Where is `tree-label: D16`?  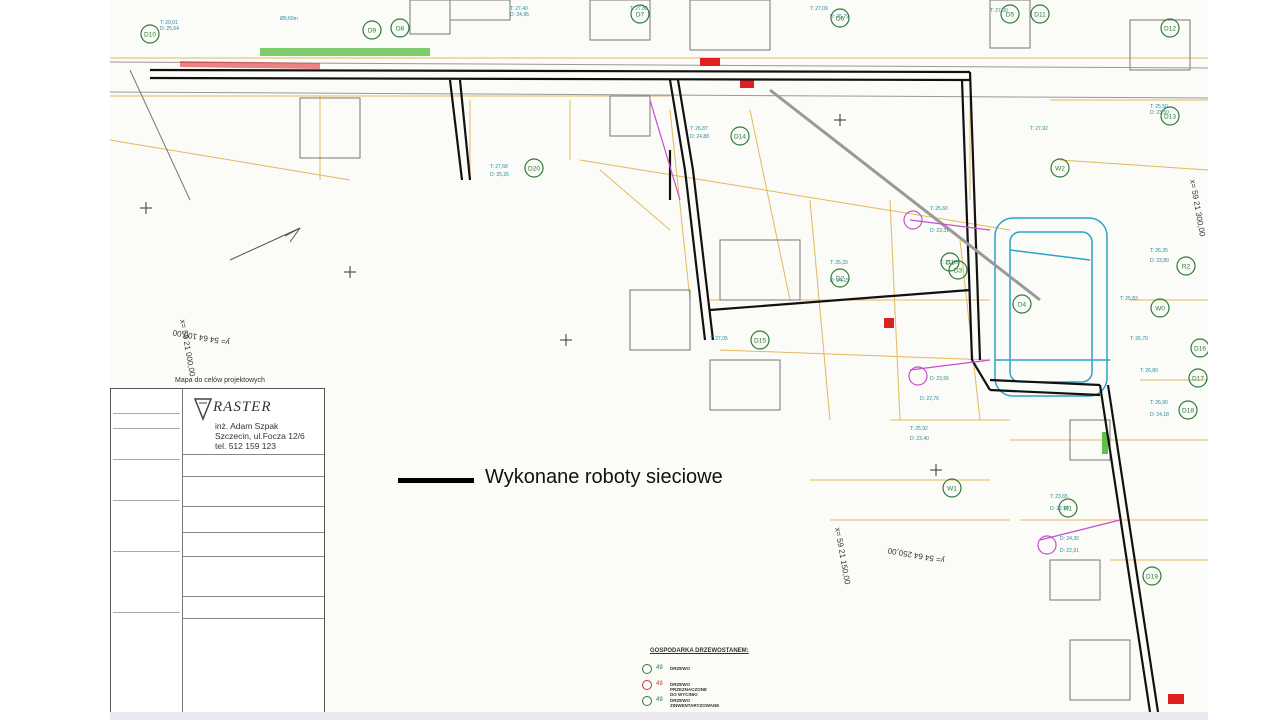
tree-label: D16 is located at coordinates (1200, 349).